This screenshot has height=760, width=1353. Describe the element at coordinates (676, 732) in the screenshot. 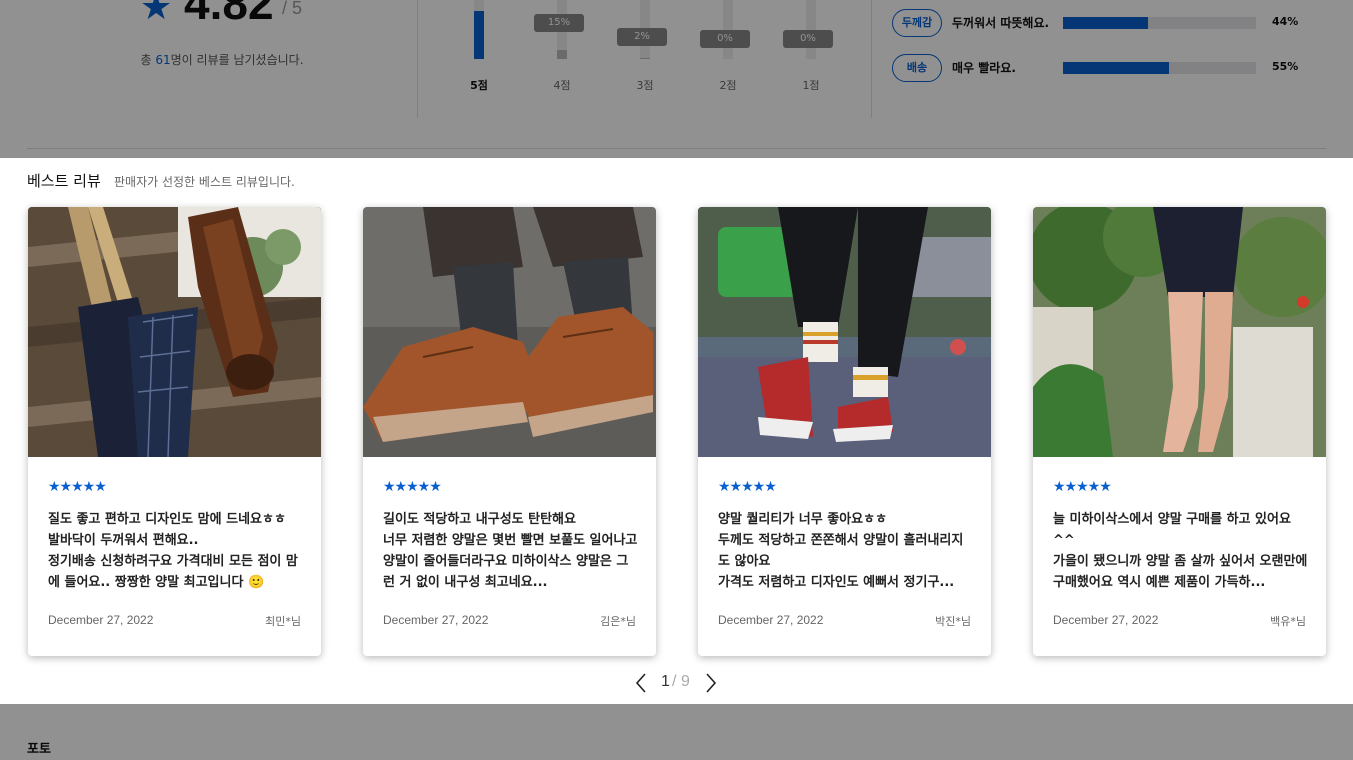

I see `dim-overlay-bottom` at that location.